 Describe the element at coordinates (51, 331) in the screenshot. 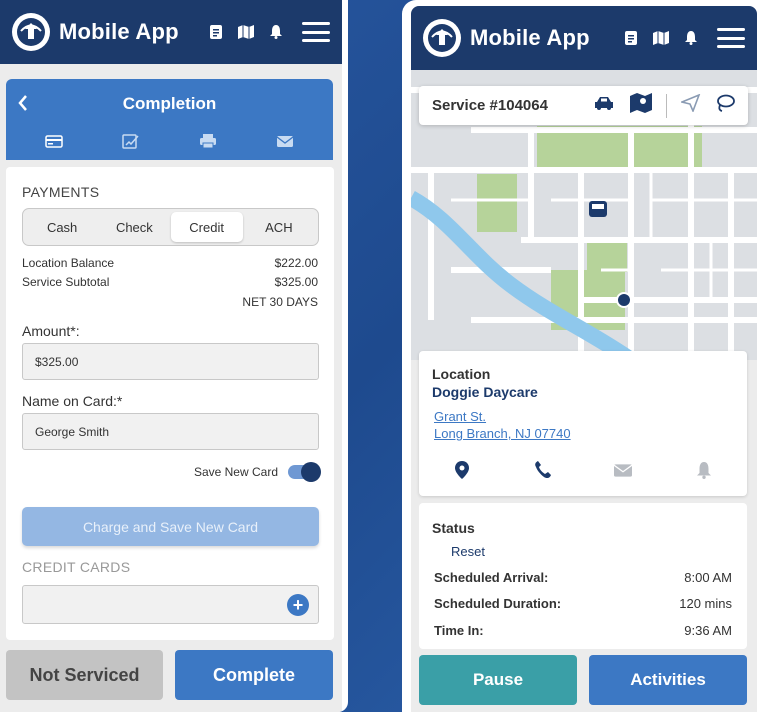

I see `amount-label: Amount*:` at that location.